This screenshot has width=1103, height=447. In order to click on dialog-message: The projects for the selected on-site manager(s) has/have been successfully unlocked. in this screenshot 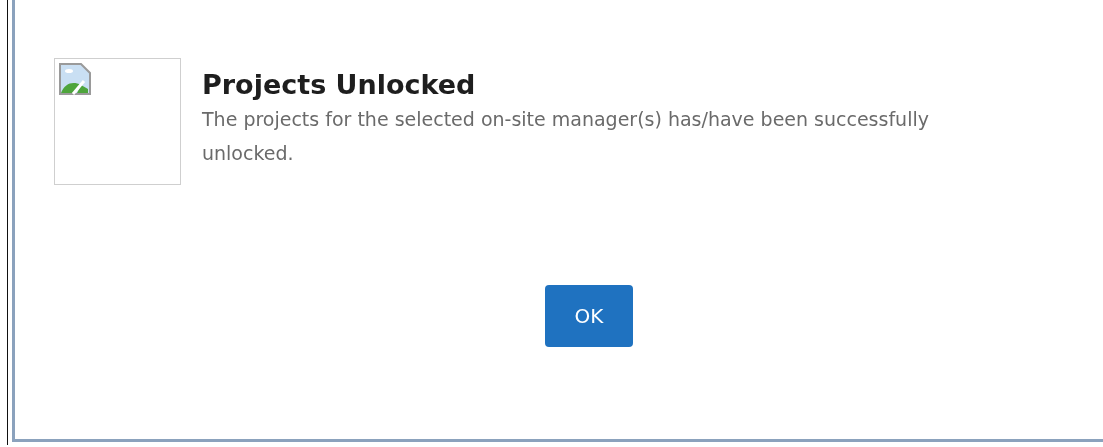, I will do `click(566, 136)`.